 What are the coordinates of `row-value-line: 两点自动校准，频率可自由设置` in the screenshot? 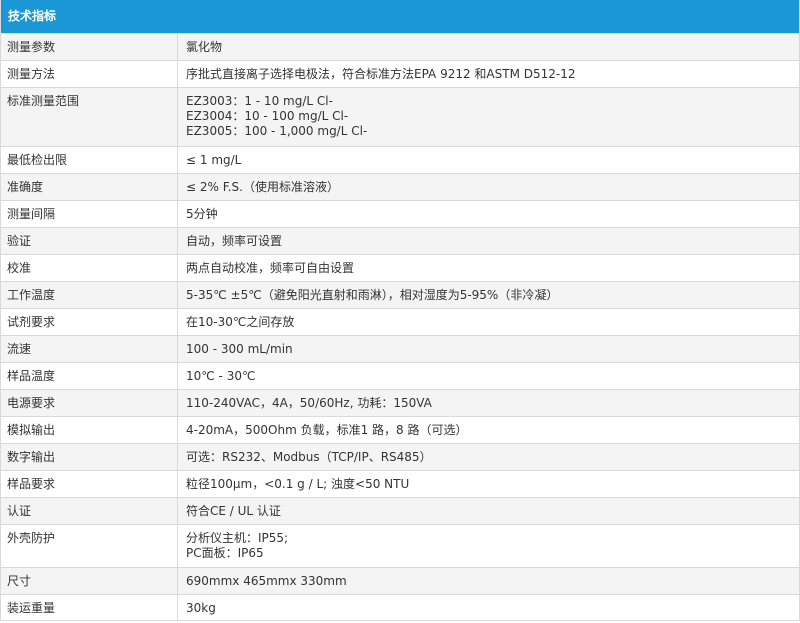 It's located at (270, 268).